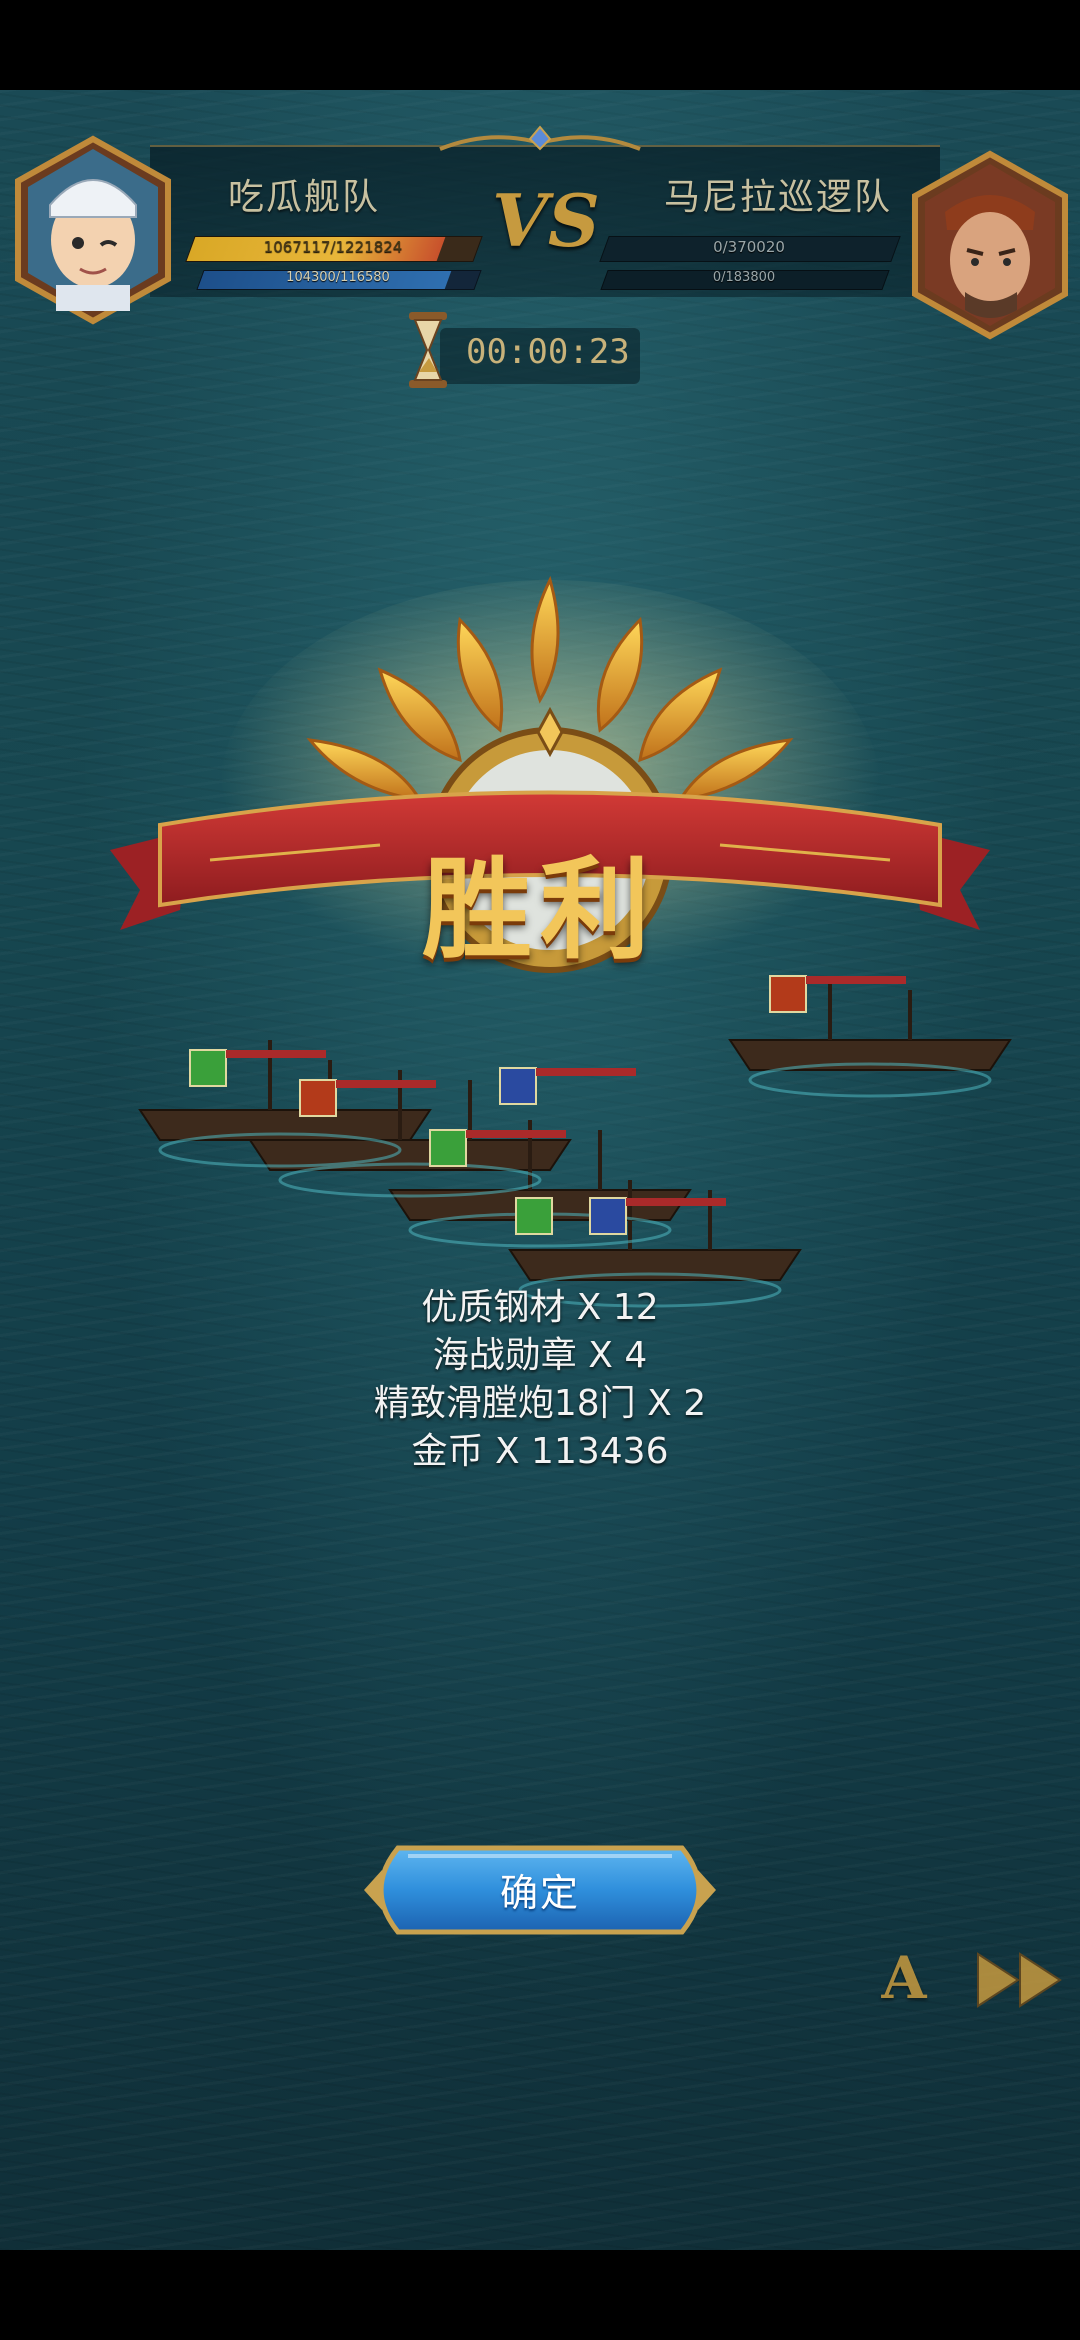 The height and width of the screenshot is (2340, 1080). Describe the element at coordinates (93, 230) in the screenshot. I see `chef-avatar-icon` at that location.